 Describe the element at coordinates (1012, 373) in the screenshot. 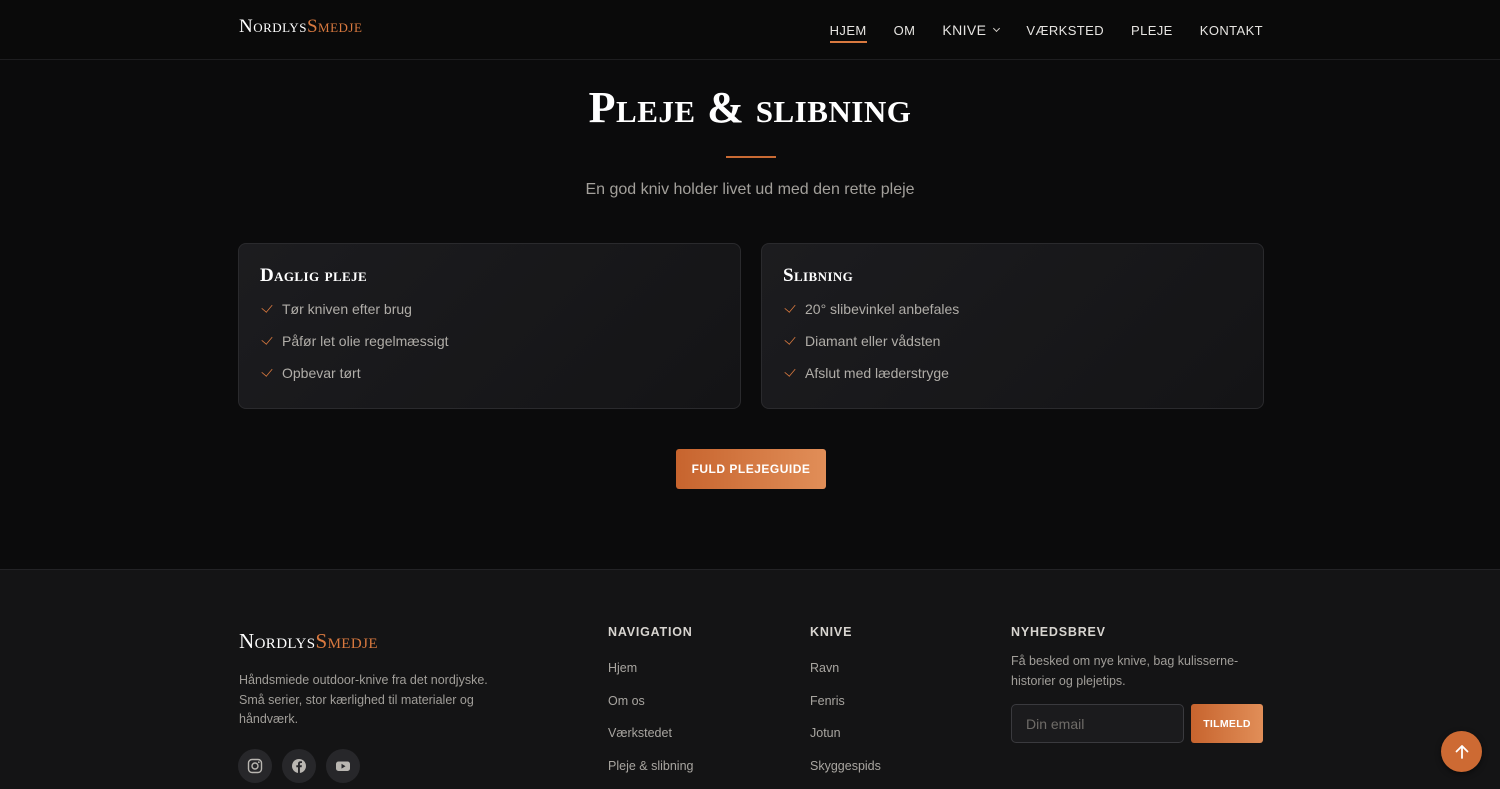

I see `list-item: Afslut med læderstryge` at that location.